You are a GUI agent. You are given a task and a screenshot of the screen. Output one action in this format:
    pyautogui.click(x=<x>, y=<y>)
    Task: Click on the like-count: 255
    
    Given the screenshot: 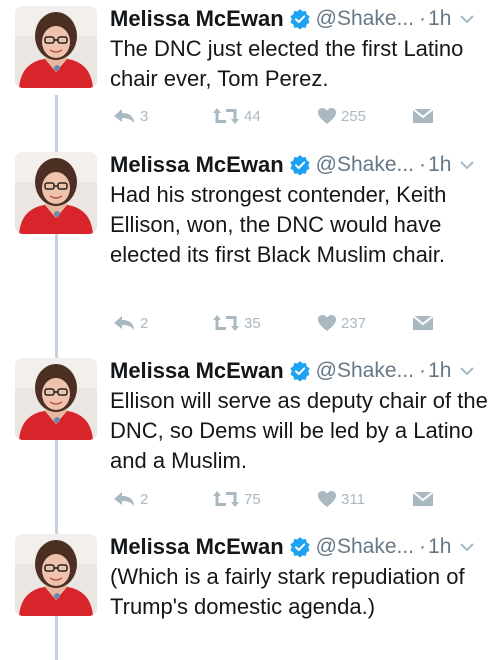 What is the action you would take?
    pyautogui.click(x=354, y=116)
    